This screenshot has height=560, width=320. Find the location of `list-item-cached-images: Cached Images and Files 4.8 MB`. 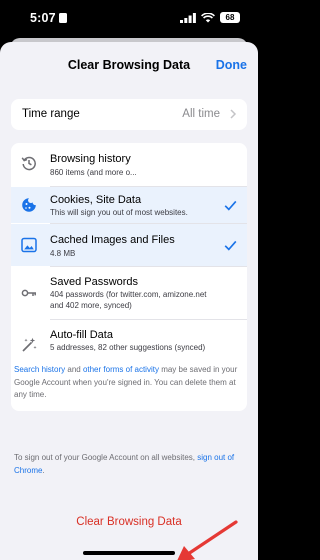

list-item-cached-images: Cached Images and Files 4.8 MB is located at coordinates (129, 245).